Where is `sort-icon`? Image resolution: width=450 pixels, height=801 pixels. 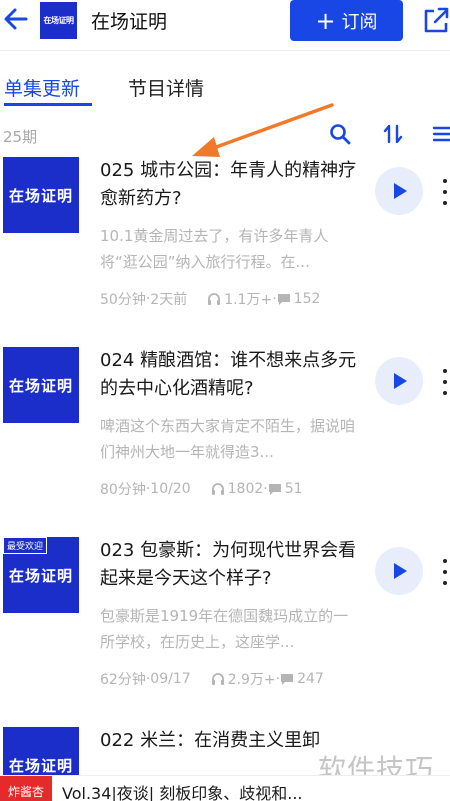
sort-icon is located at coordinates (393, 134).